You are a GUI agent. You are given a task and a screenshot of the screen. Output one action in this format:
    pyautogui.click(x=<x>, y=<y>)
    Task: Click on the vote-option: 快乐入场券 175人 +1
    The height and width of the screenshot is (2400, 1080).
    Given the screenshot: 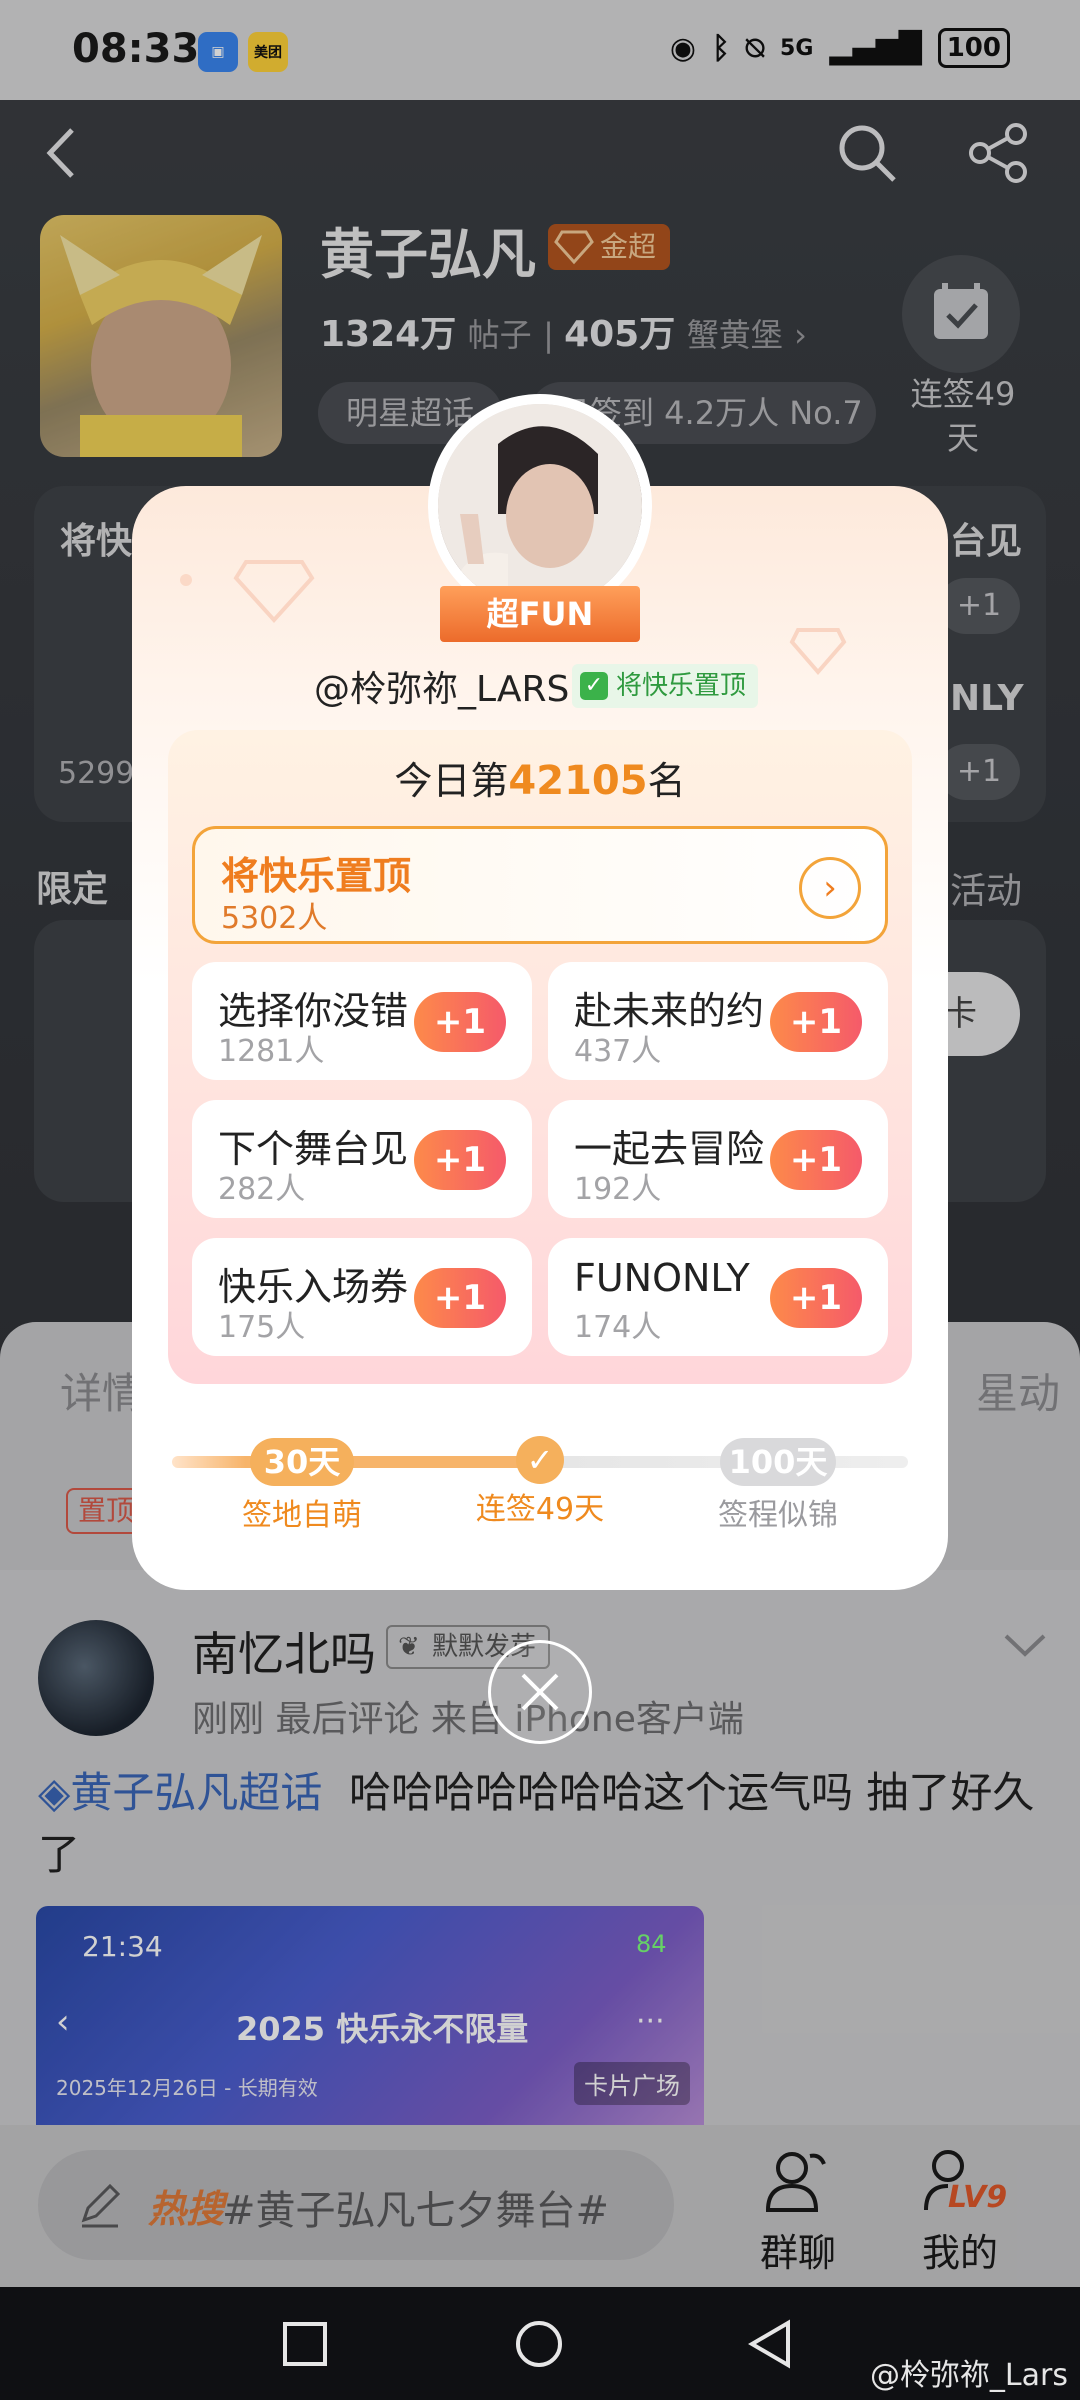 What is the action you would take?
    pyautogui.click(x=362, y=1297)
    